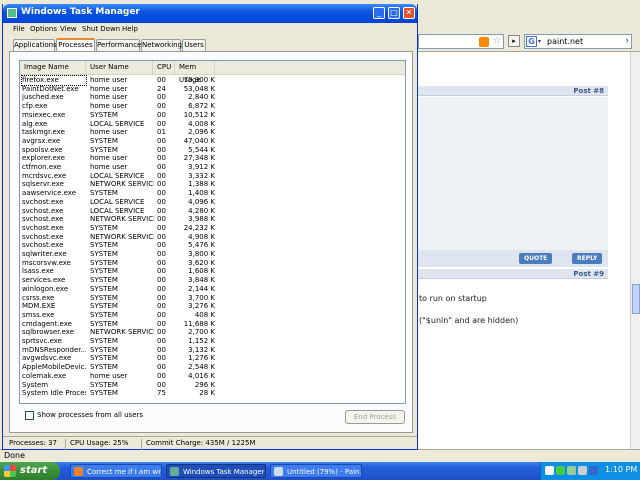 This screenshot has width=640, height=480. I want to click on table-row: svchost.exe LOCAL SERVICE 00 4,096 K, so click(212, 202).